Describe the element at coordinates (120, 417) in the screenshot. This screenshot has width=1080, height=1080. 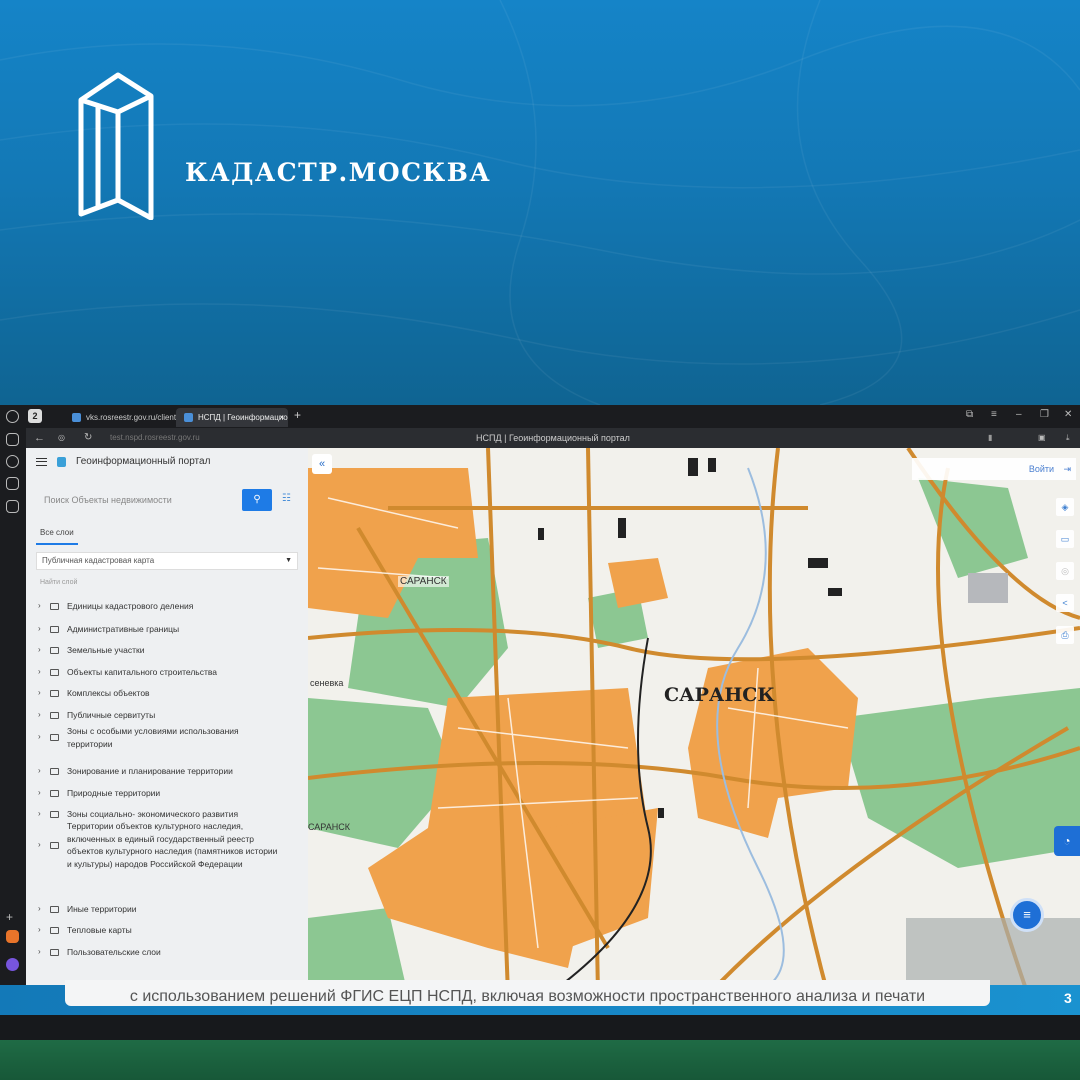
I see `tab-vks: vks.rosreestr.gov.ru/client` at that location.